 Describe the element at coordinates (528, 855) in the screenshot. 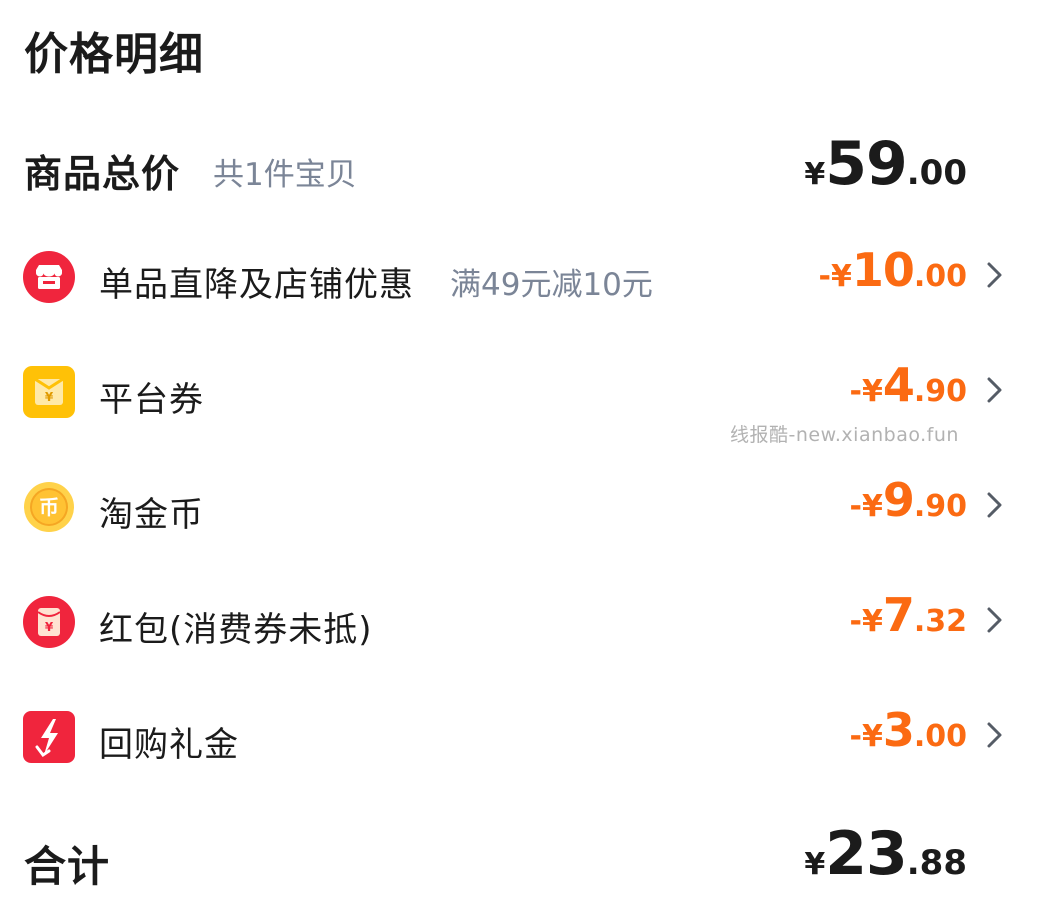

I see `total-row: 合计 ¥23.88` at that location.